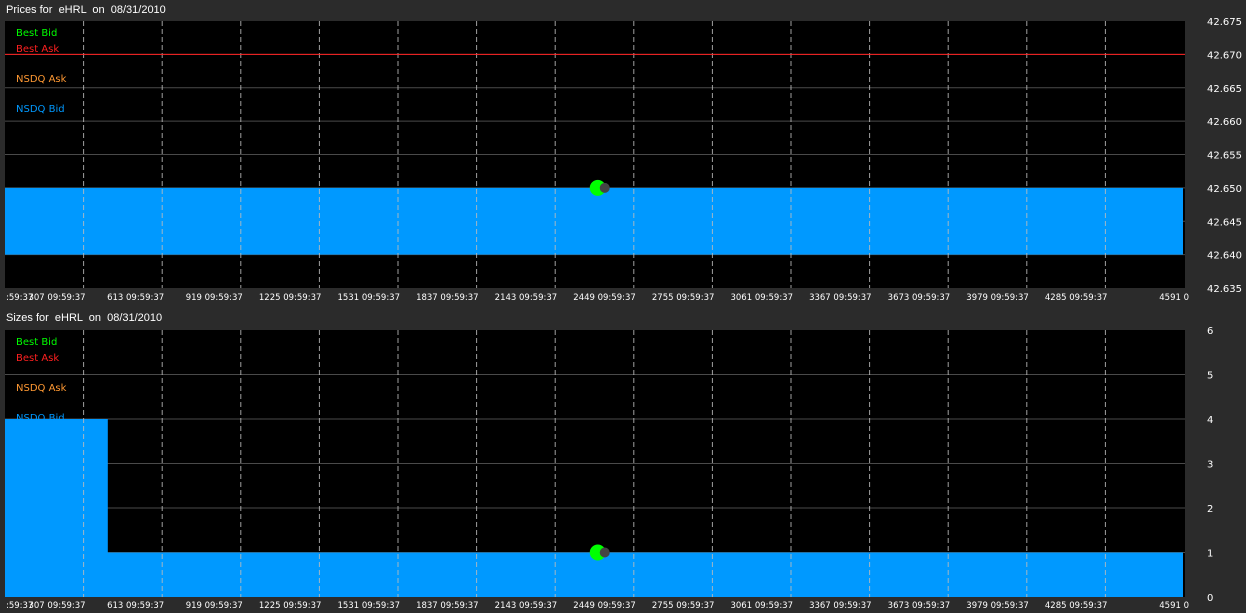 The height and width of the screenshot is (613, 1246). Describe the element at coordinates (594, 221) in the screenshot. I see `series-nsdq-bid-band` at that location.